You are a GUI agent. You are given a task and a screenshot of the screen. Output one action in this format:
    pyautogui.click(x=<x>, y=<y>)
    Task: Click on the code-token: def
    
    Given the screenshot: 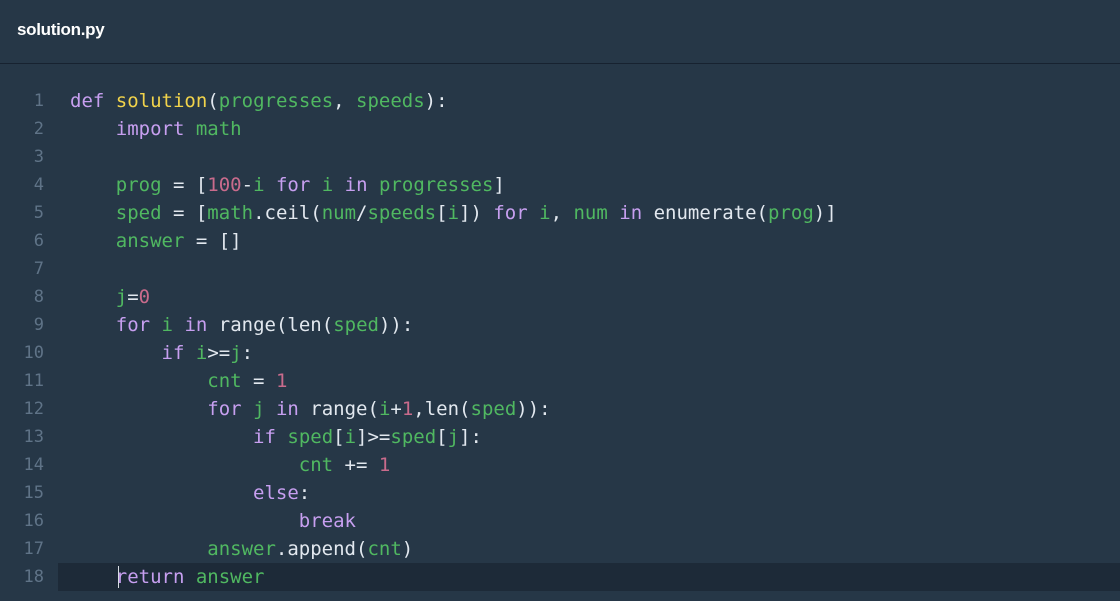 What is the action you would take?
    pyautogui.click(x=87, y=101)
    